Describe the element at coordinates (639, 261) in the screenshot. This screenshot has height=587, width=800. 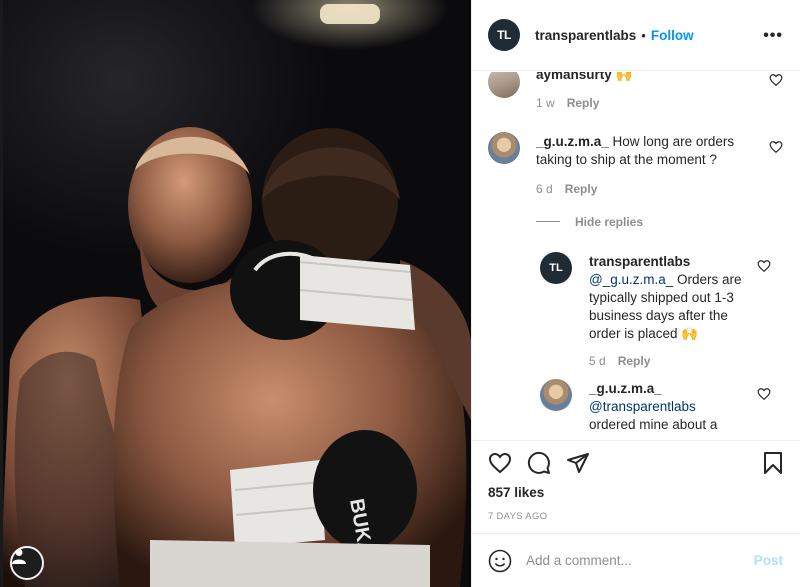
I see `reply-username: transparentlabs` at that location.